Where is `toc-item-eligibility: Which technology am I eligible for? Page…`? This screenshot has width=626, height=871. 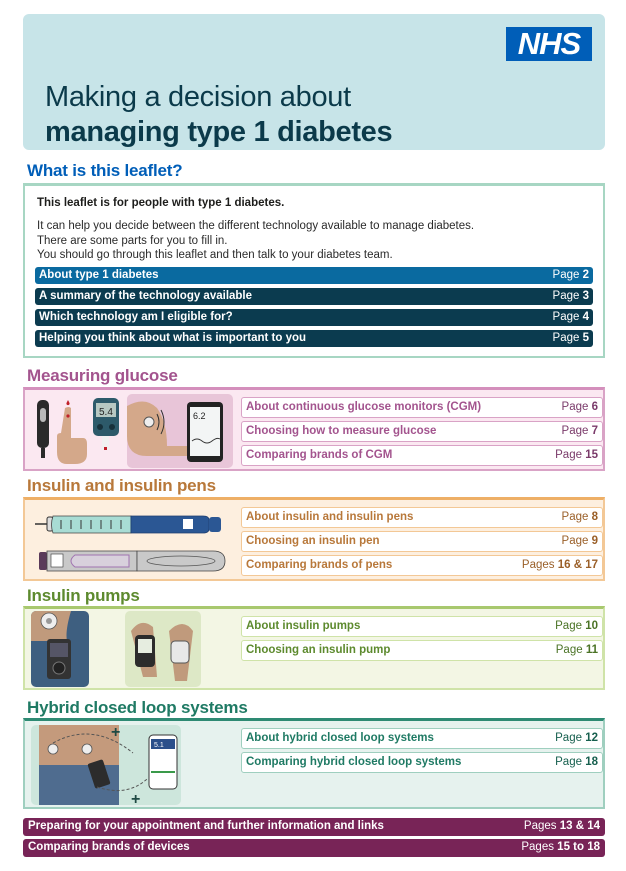 toc-item-eligibility: Which technology am I eligible for? Page… is located at coordinates (314, 317).